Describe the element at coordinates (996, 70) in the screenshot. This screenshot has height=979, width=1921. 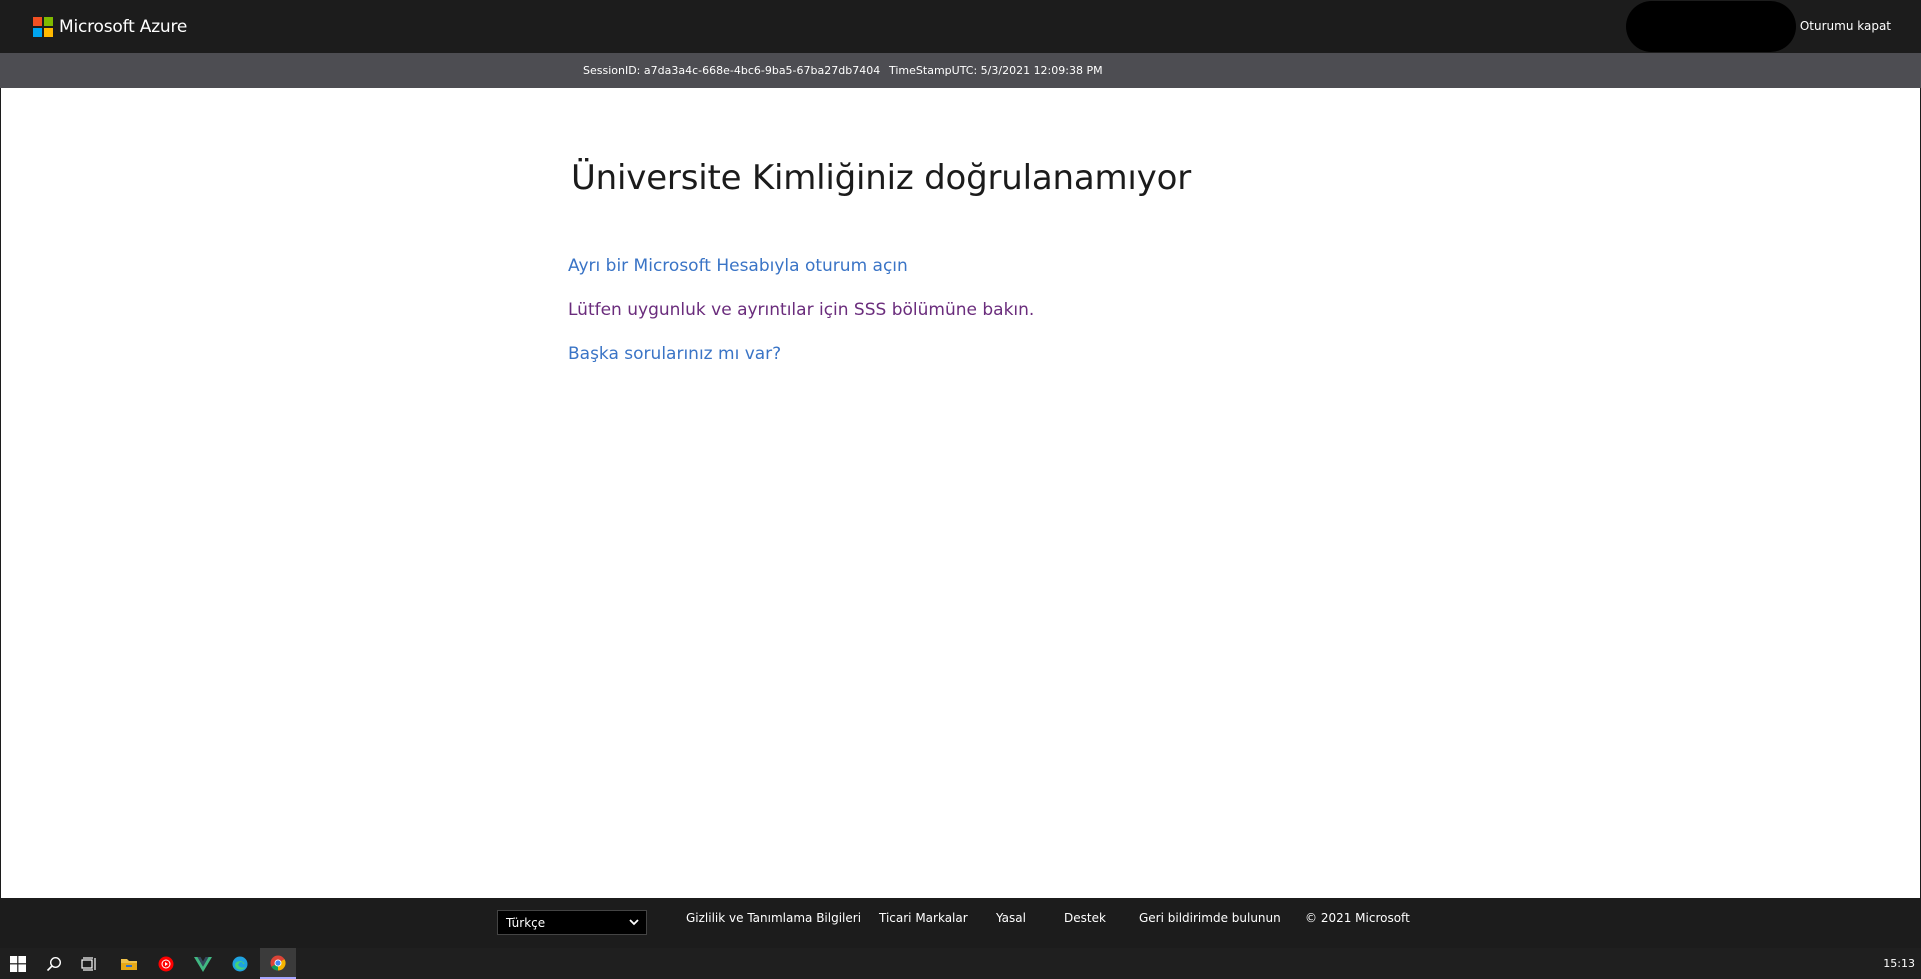
I see `timestamp-utc: TimeStampUTC: 5/3/2021 12:09:38 PM` at that location.